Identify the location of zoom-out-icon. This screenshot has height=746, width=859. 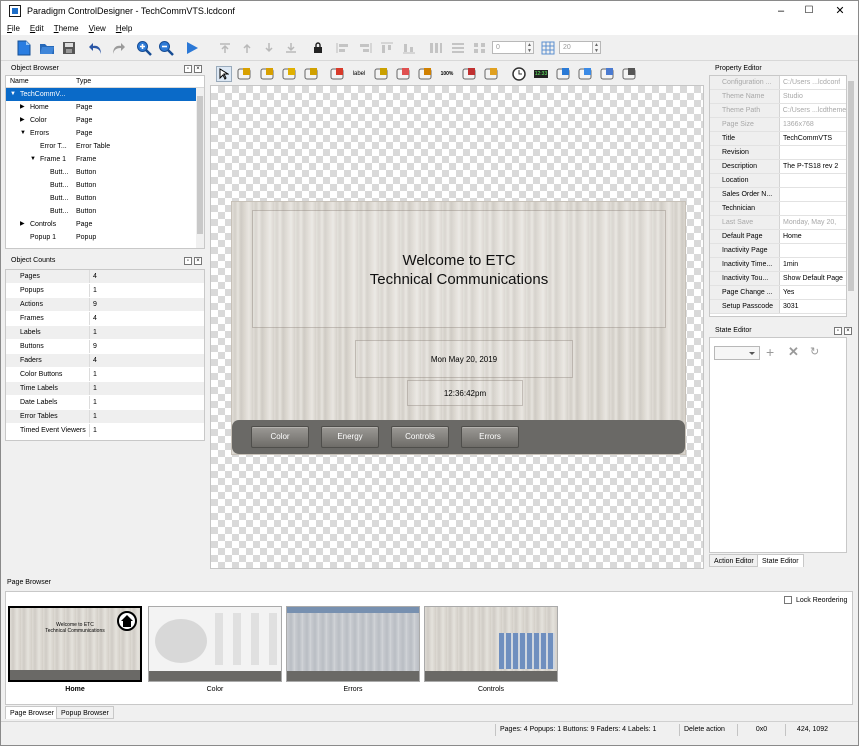
(166, 48).